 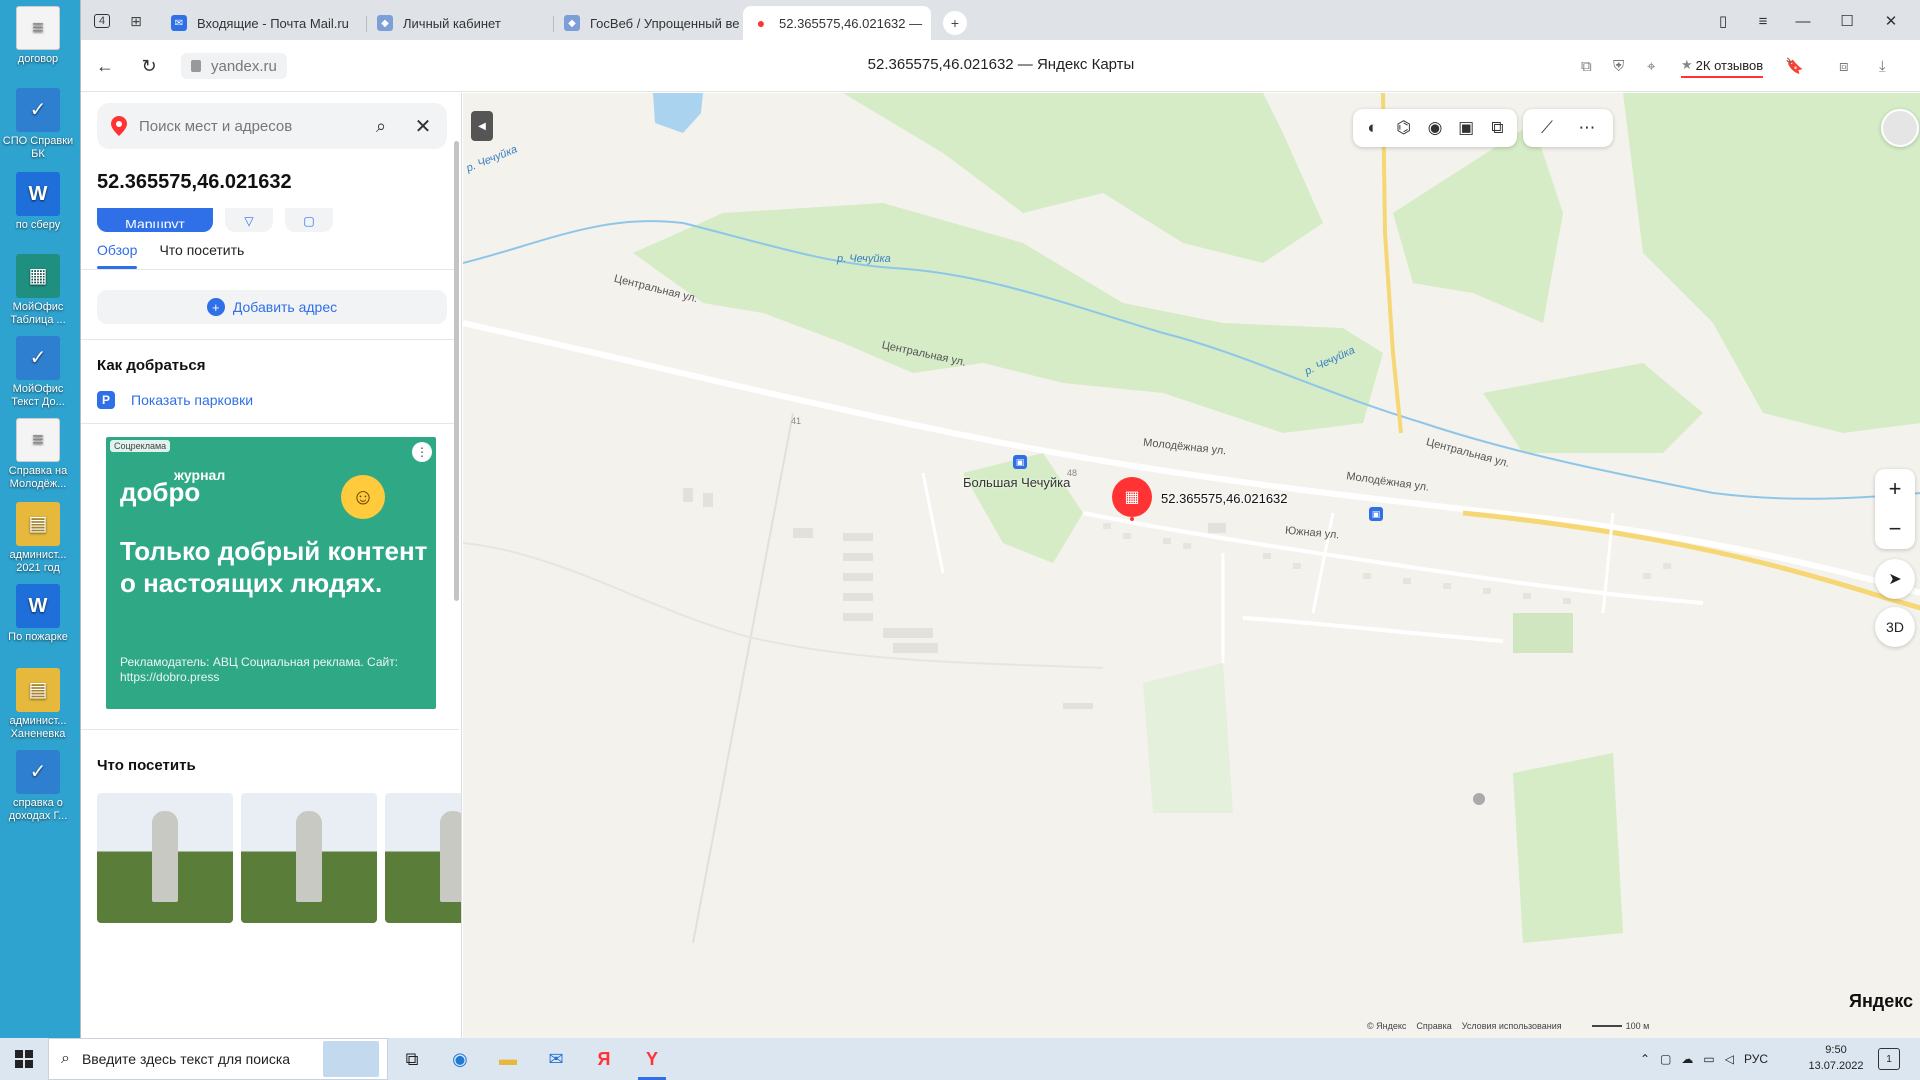 What do you see at coordinates (1891, 21) in the screenshot?
I see `close-window-button: ✕` at bounding box center [1891, 21].